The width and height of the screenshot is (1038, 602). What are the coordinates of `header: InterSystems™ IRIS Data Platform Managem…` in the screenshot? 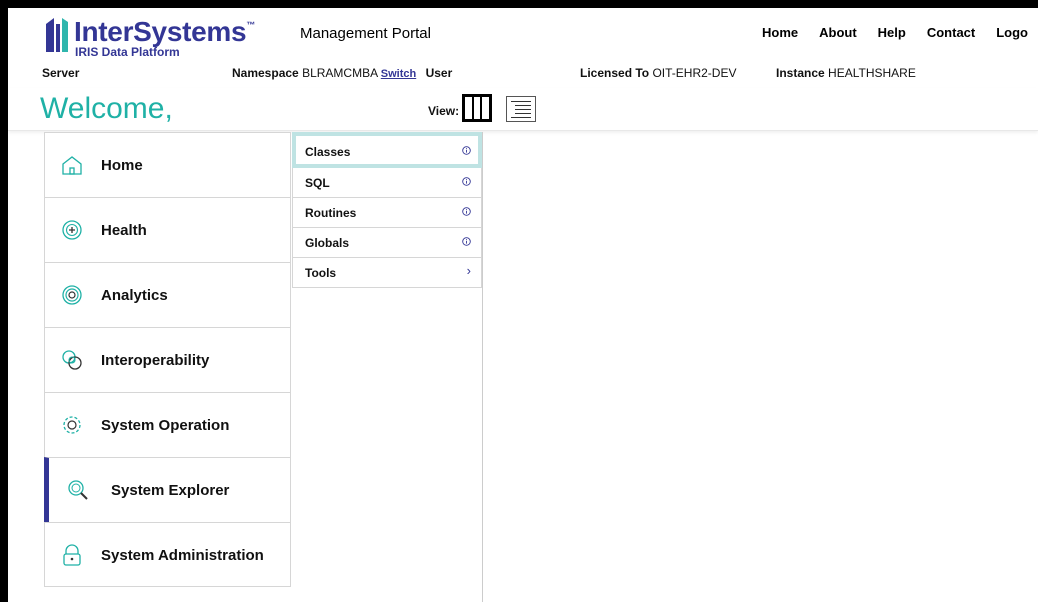 It's located at (523, 34).